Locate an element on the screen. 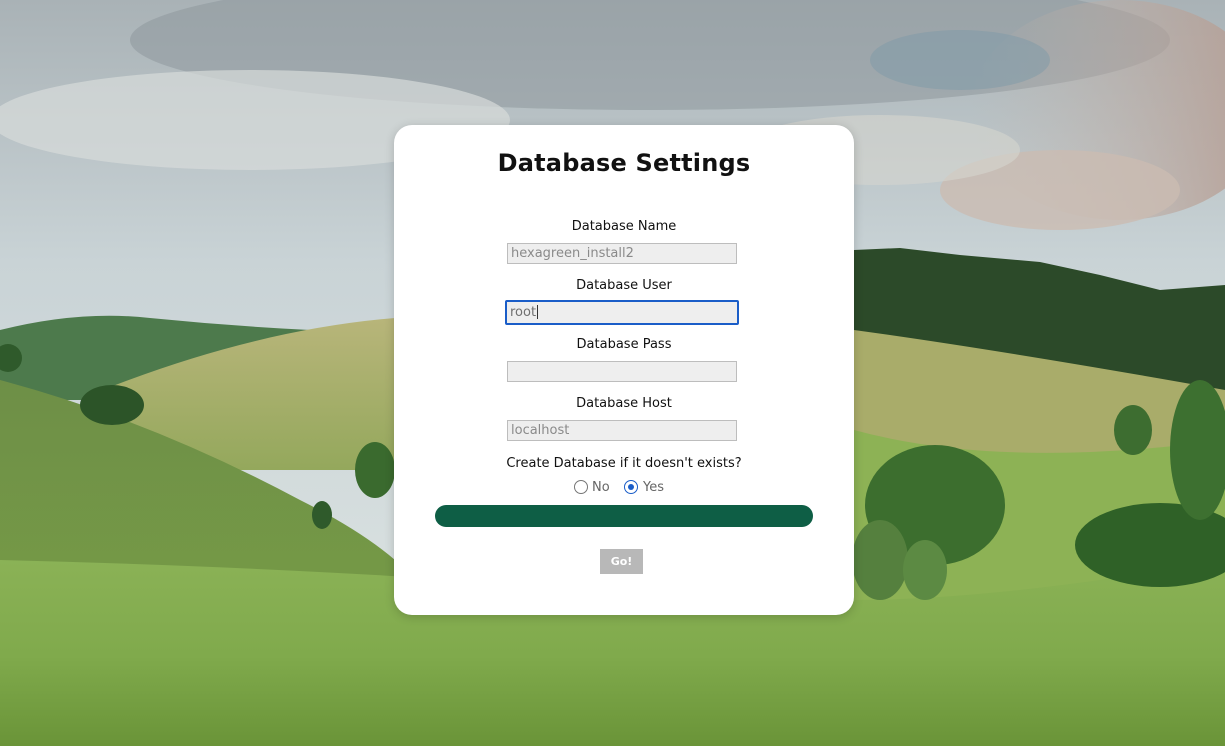 Image resolution: width=1225 pixels, height=746 pixels. database-pass-label: Database Pass is located at coordinates (624, 344).